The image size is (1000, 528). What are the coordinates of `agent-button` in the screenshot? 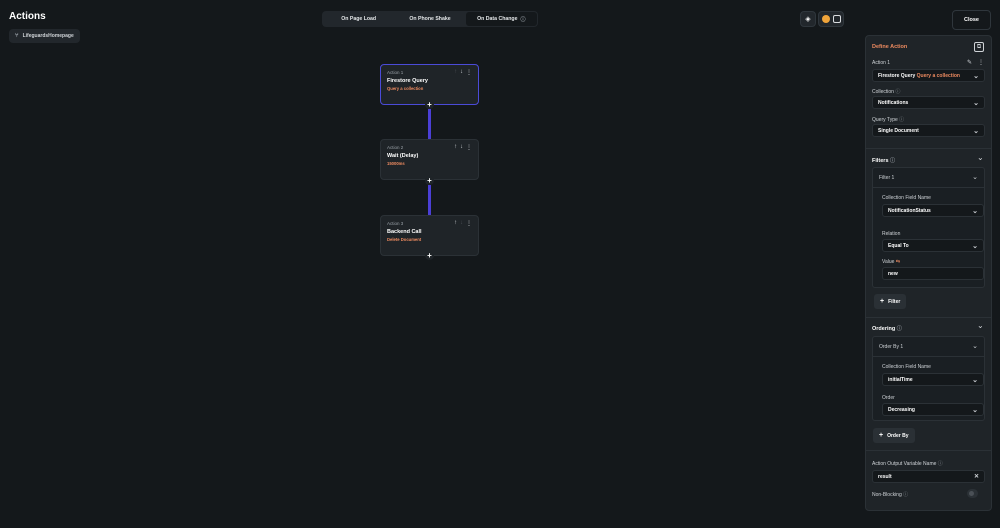 It's located at (831, 19).